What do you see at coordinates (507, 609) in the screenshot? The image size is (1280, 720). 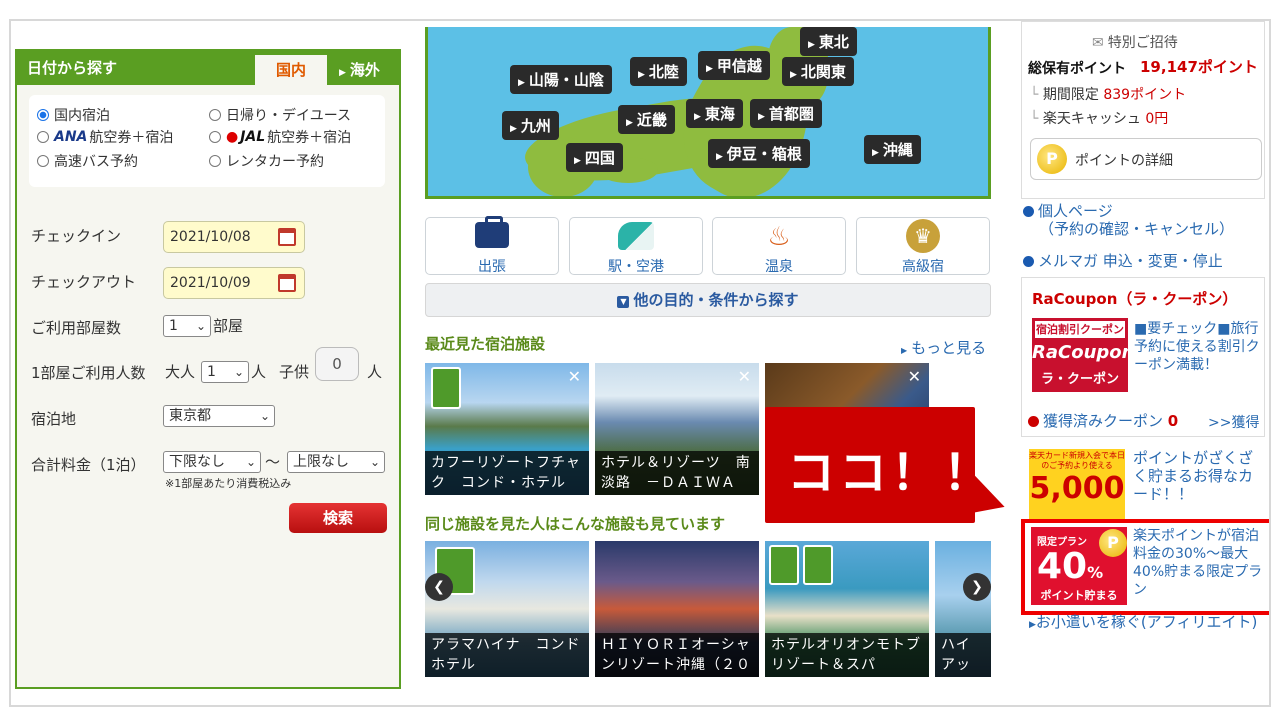 I see `also-viewed-hotel-card: アラマハイナ コンドホテル` at bounding box center [507, 609].